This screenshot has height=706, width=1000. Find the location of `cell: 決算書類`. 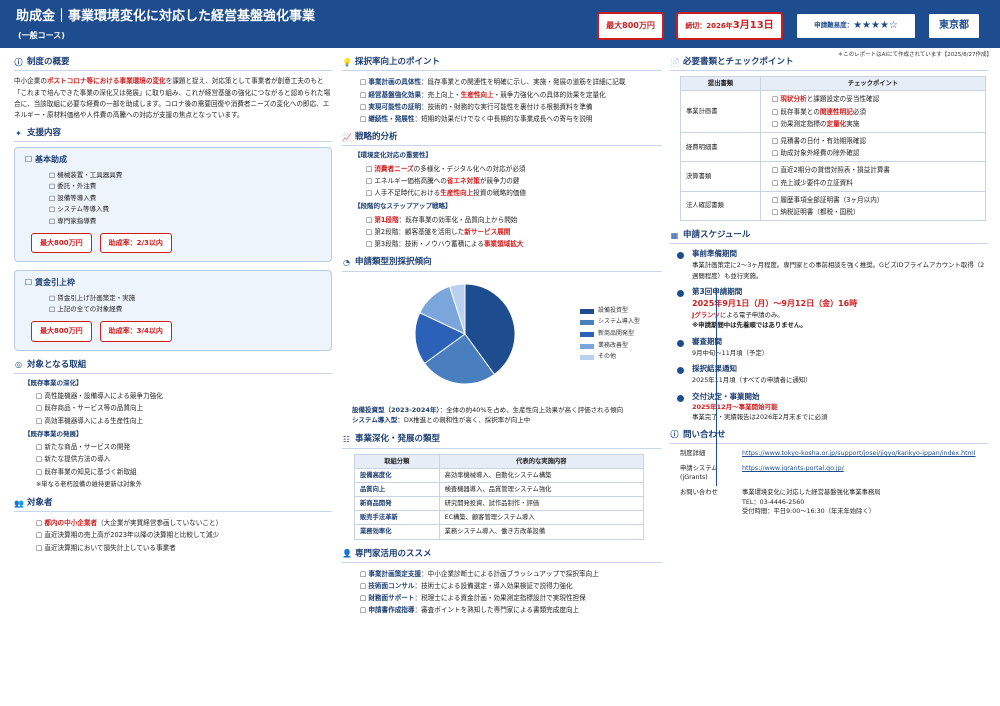

cell: 決算書類 is located at coordinates (720, 176).